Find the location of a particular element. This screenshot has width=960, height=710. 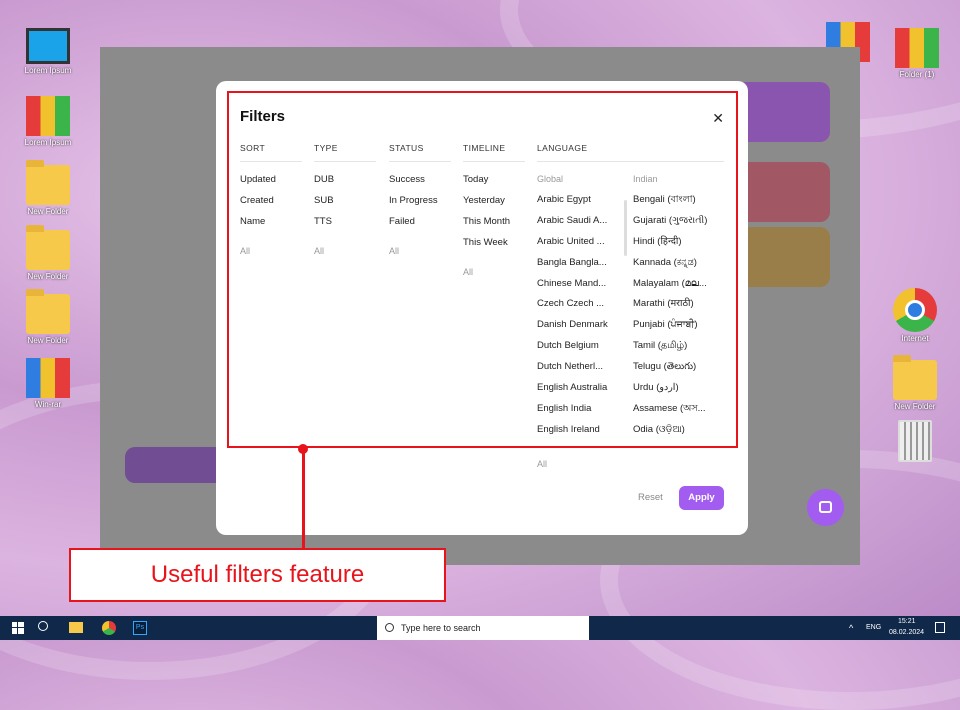

desktop-icon-binders: Lorem Ipsum is located at coordinates (48, 121).